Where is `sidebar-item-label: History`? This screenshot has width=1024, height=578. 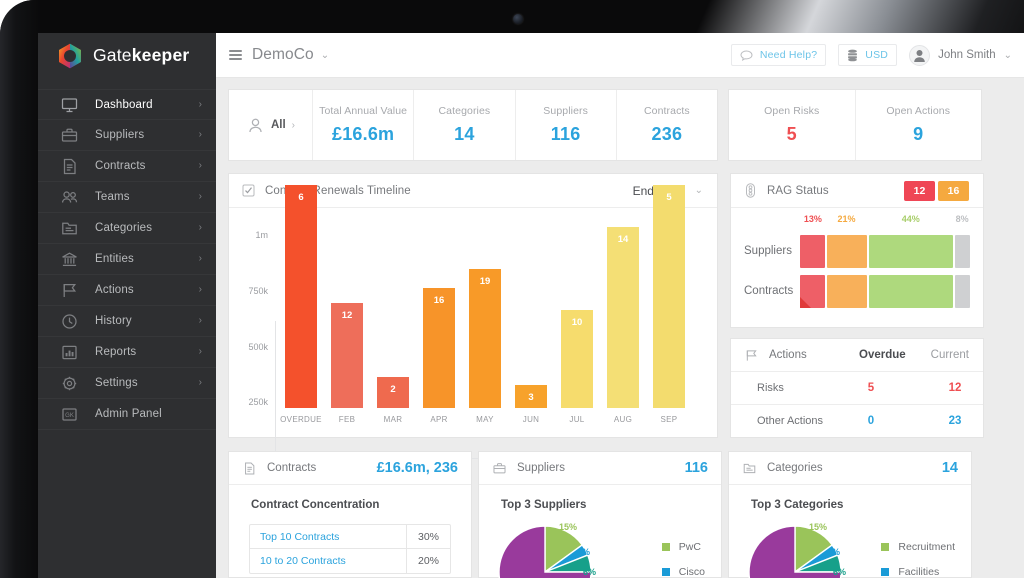 sidebar-item-label: History is located at coordinates (113, 321).